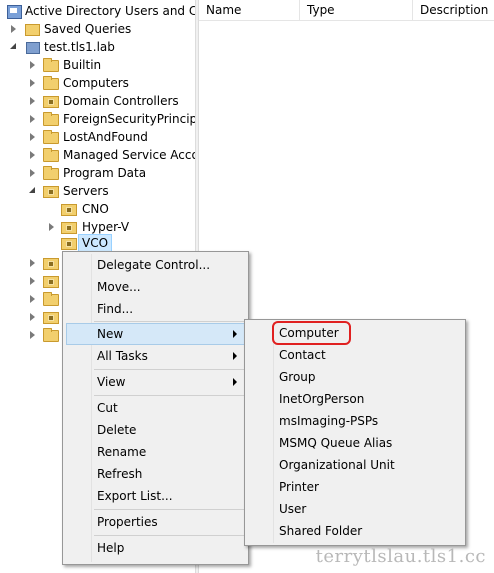 This screenshot has width=494, height=573. I want to click on tree-label: Servers, so click(86, 191).